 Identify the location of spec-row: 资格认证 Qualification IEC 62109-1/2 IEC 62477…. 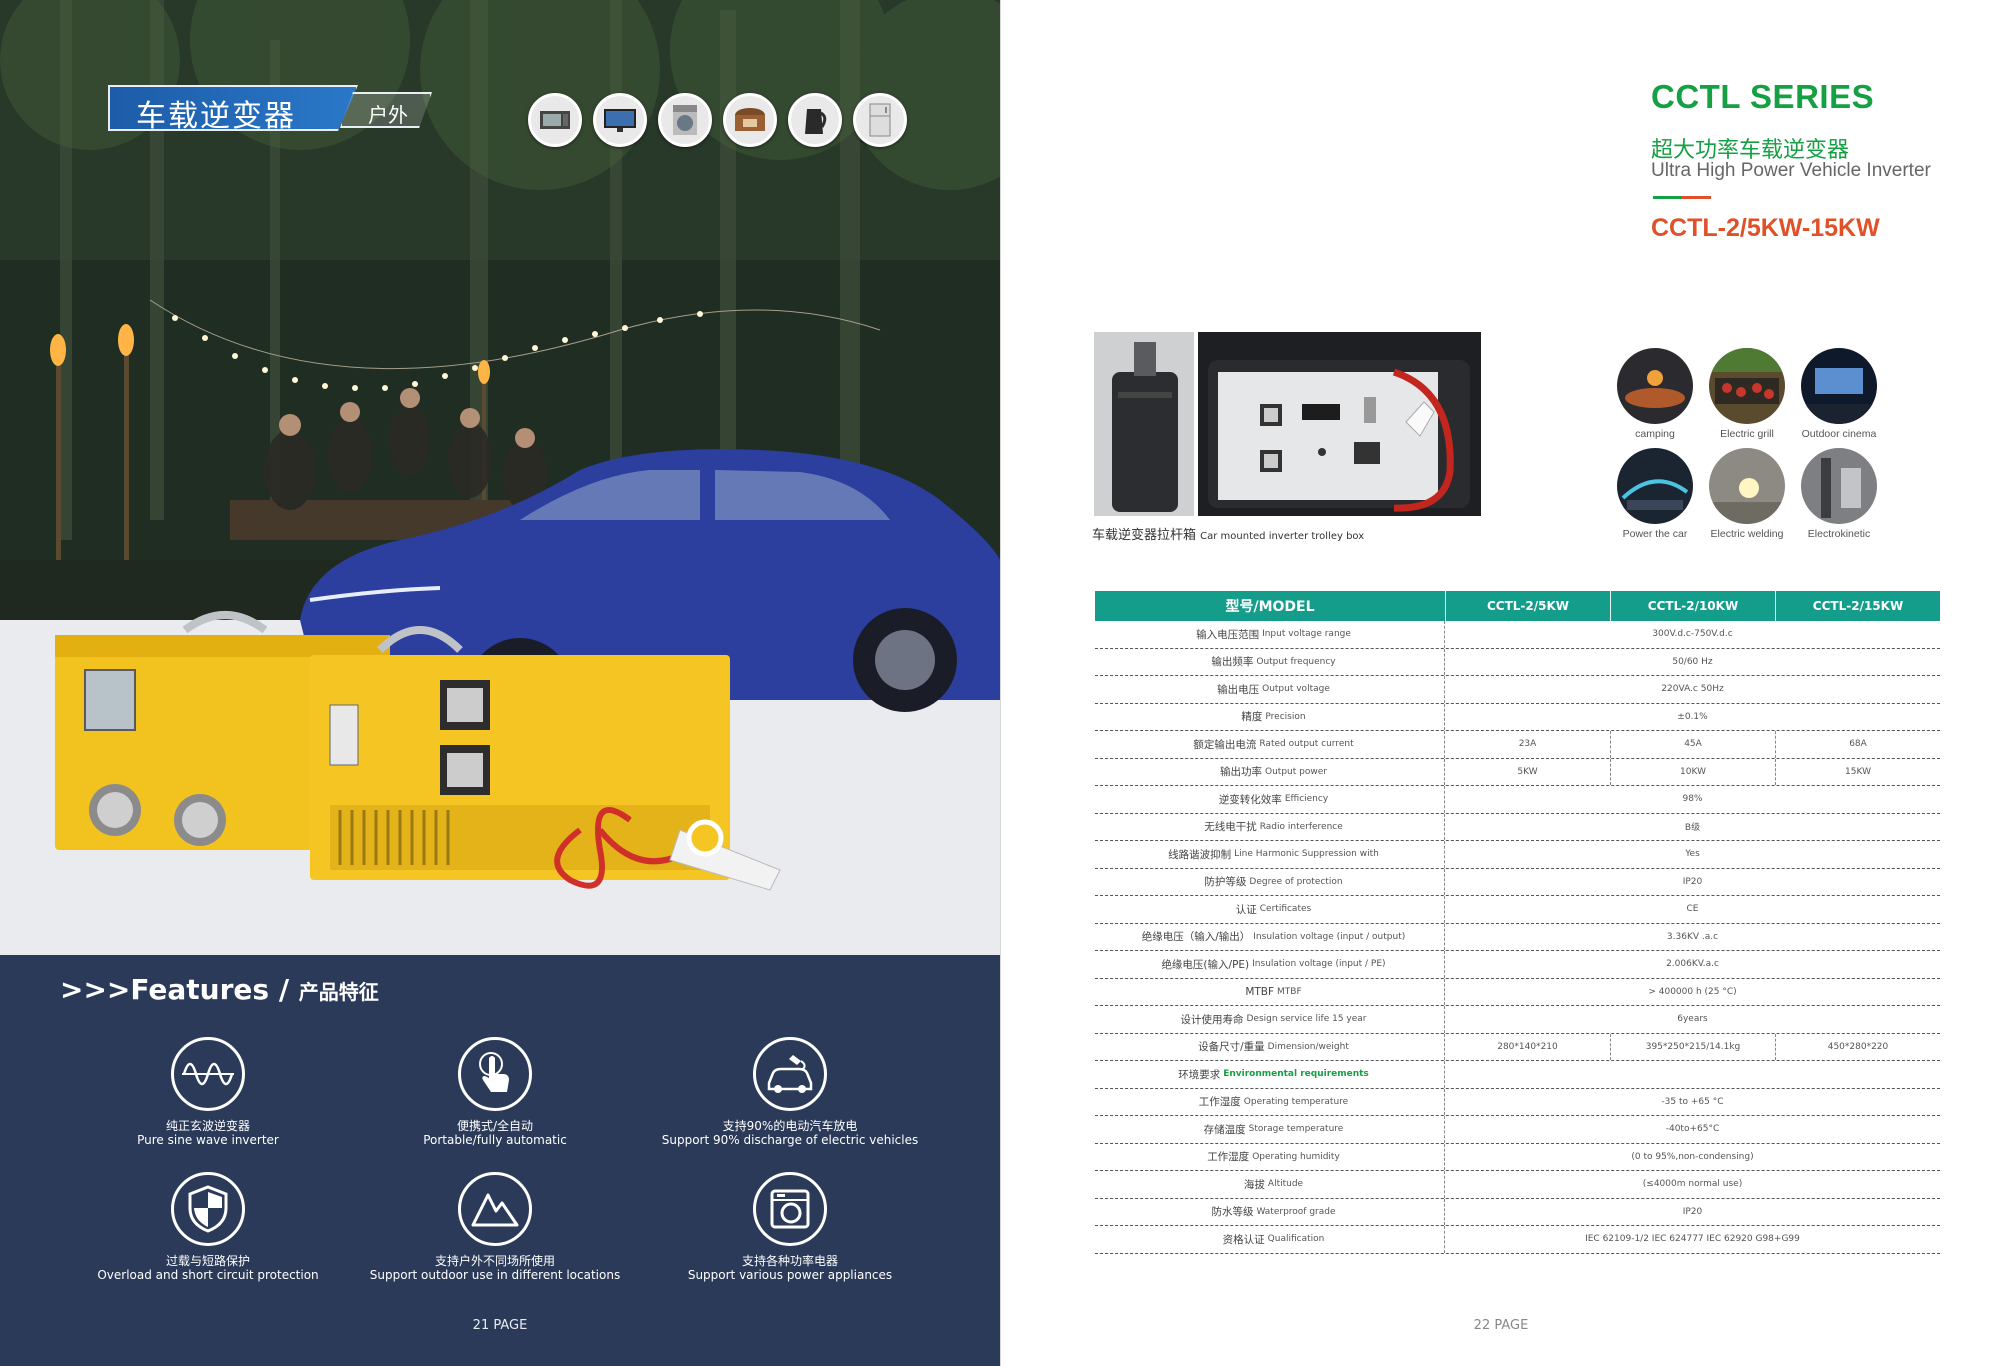
(1517, 1240).